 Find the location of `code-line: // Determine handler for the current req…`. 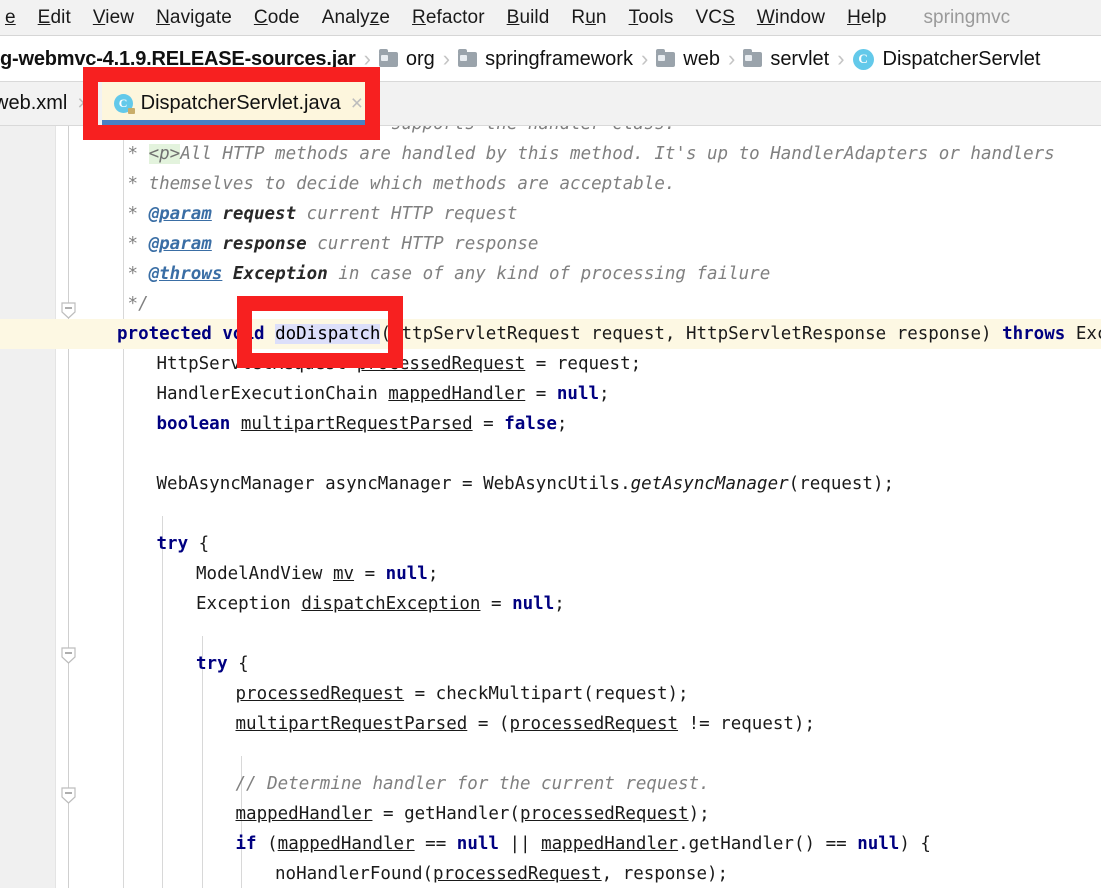

code-line: // Determine handler for the current req… is located at coordinates (550, 784).